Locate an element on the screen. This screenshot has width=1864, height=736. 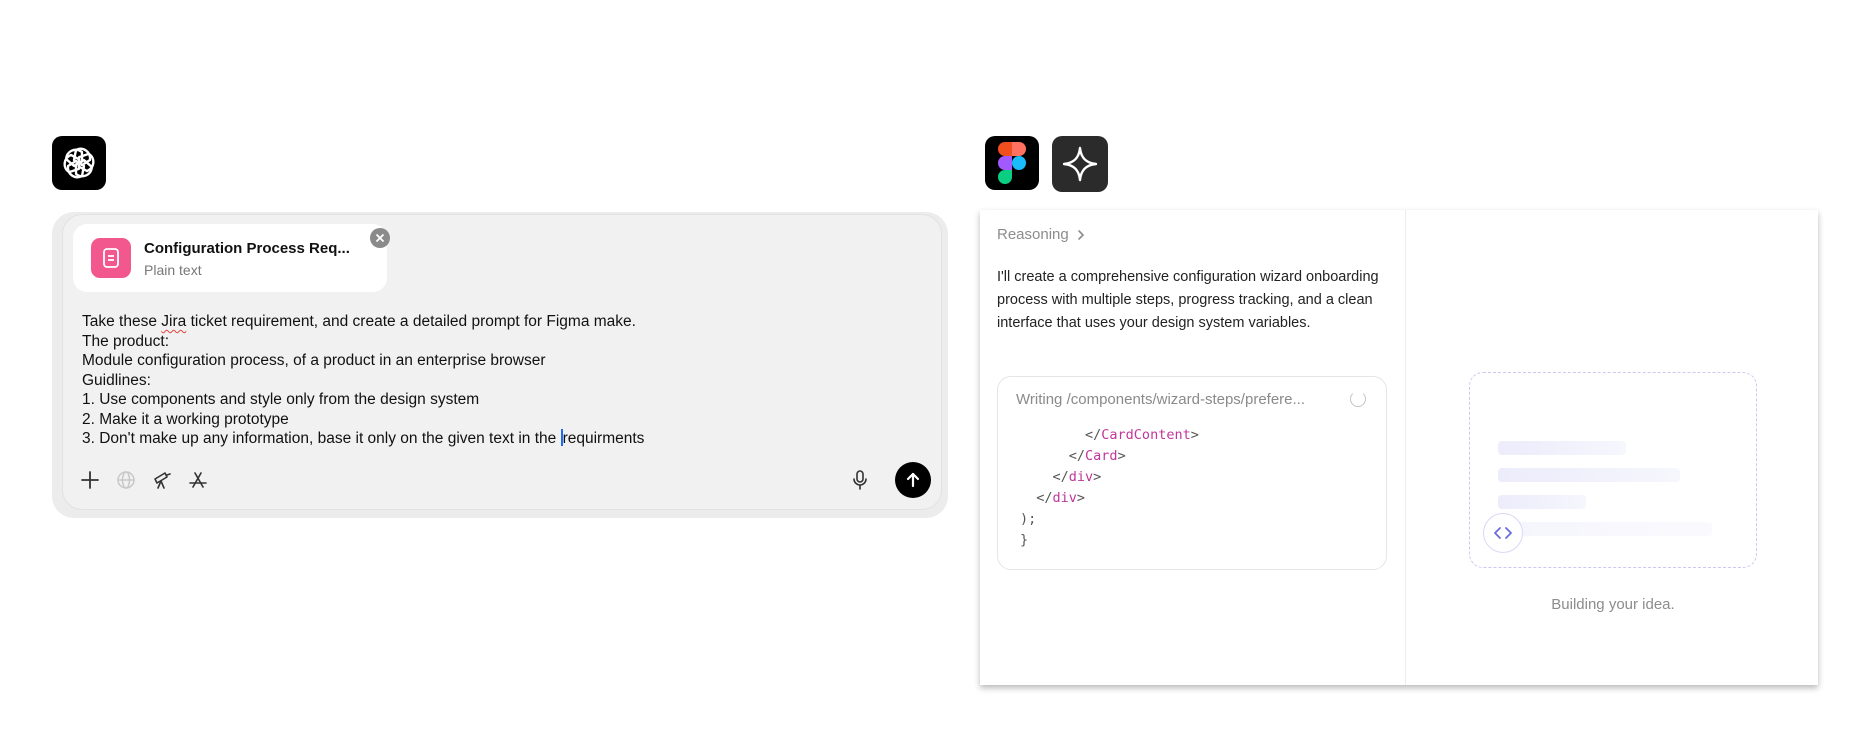
code-badge is located at coordinates (1503, 533).